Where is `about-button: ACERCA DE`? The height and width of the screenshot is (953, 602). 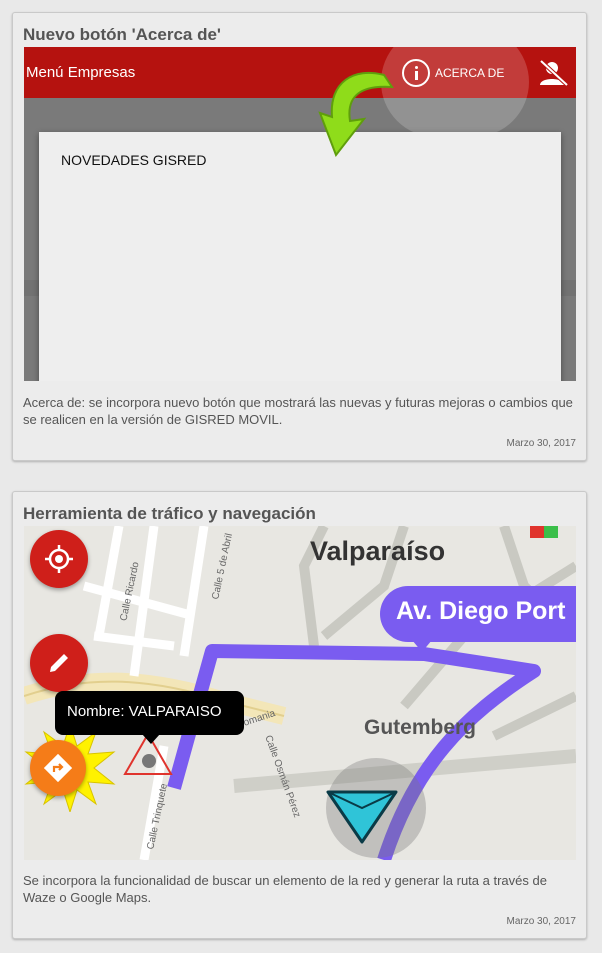
about-button: ACERCA DE is located at coordinates (453, 73).